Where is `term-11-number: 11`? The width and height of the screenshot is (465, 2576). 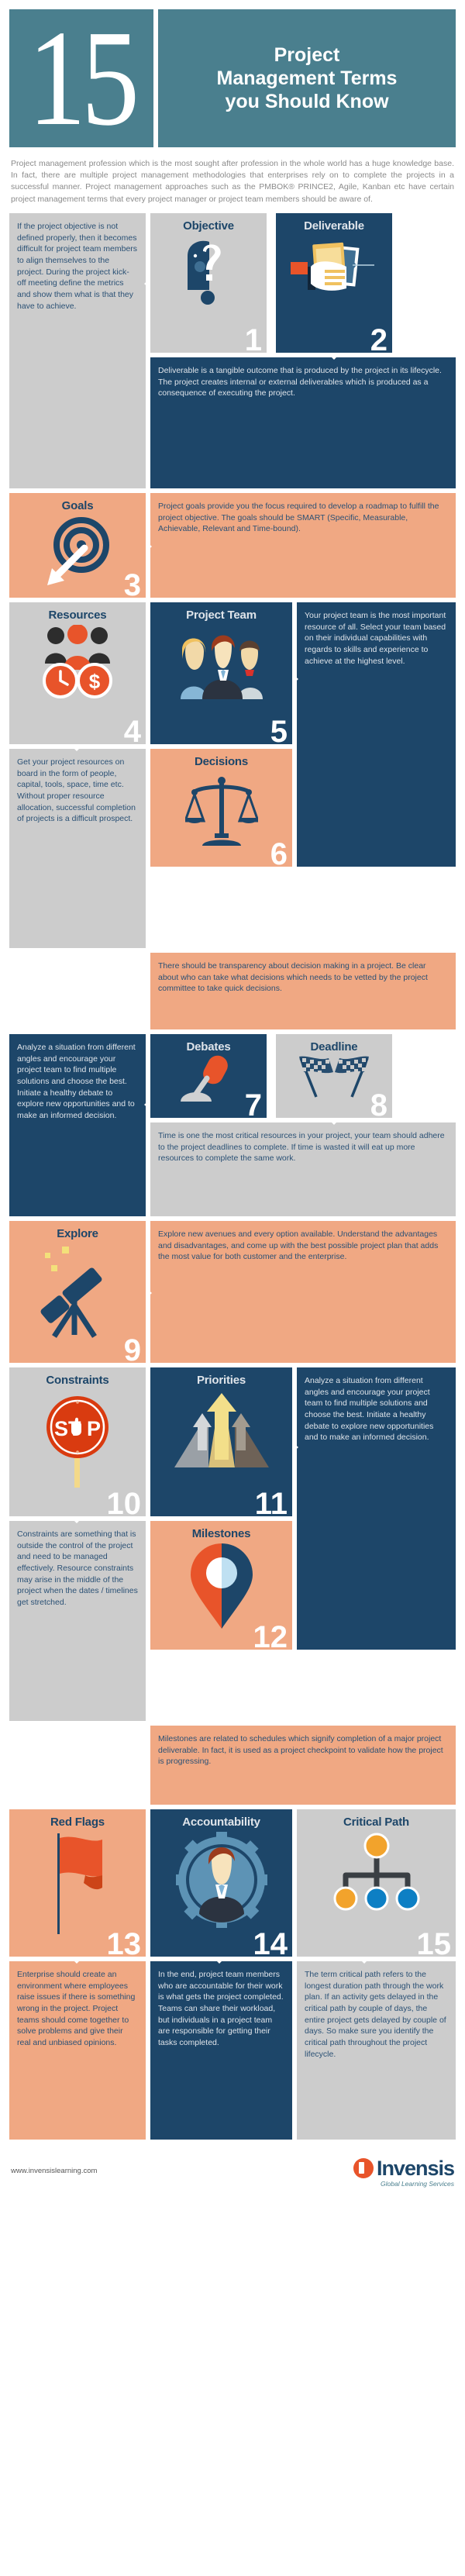
term-11-number: 11 is located at coordinates (271, 1503).